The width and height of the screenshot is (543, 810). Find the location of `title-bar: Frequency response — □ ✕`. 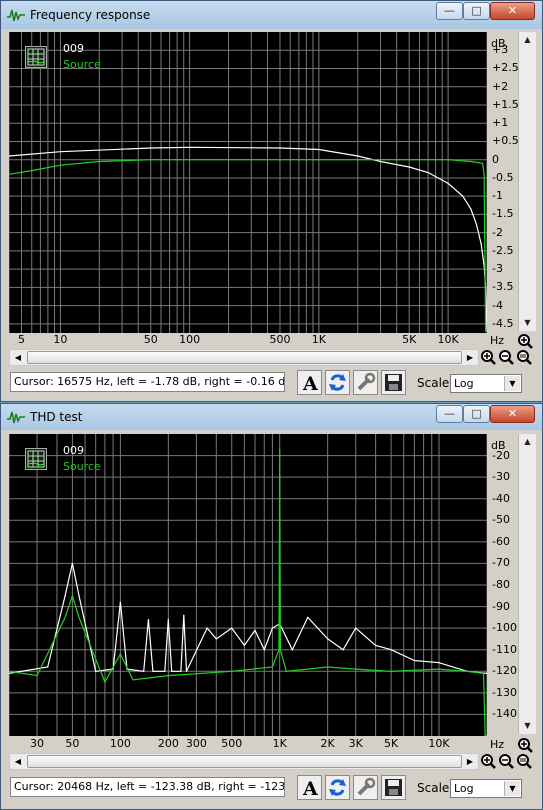

title-bar: Frequency response — □ ✕ is located at coordinates (271, 15).